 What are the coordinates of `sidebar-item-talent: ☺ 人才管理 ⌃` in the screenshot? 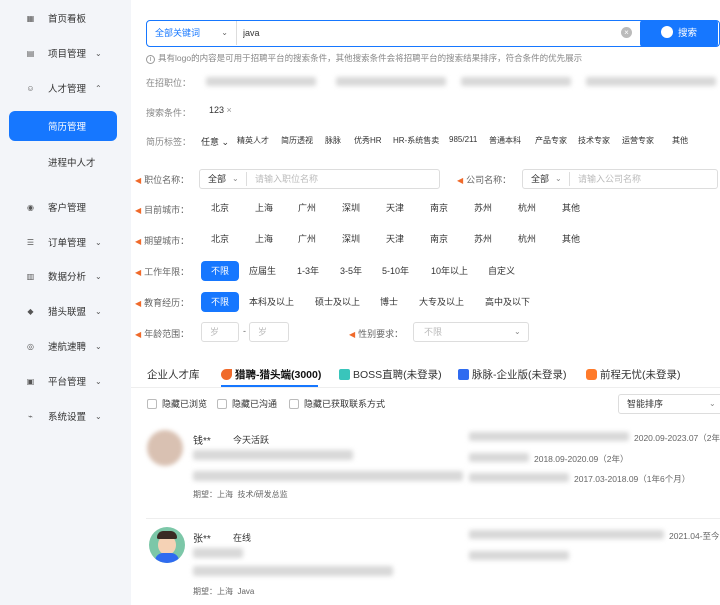 It's located at (65, 88).